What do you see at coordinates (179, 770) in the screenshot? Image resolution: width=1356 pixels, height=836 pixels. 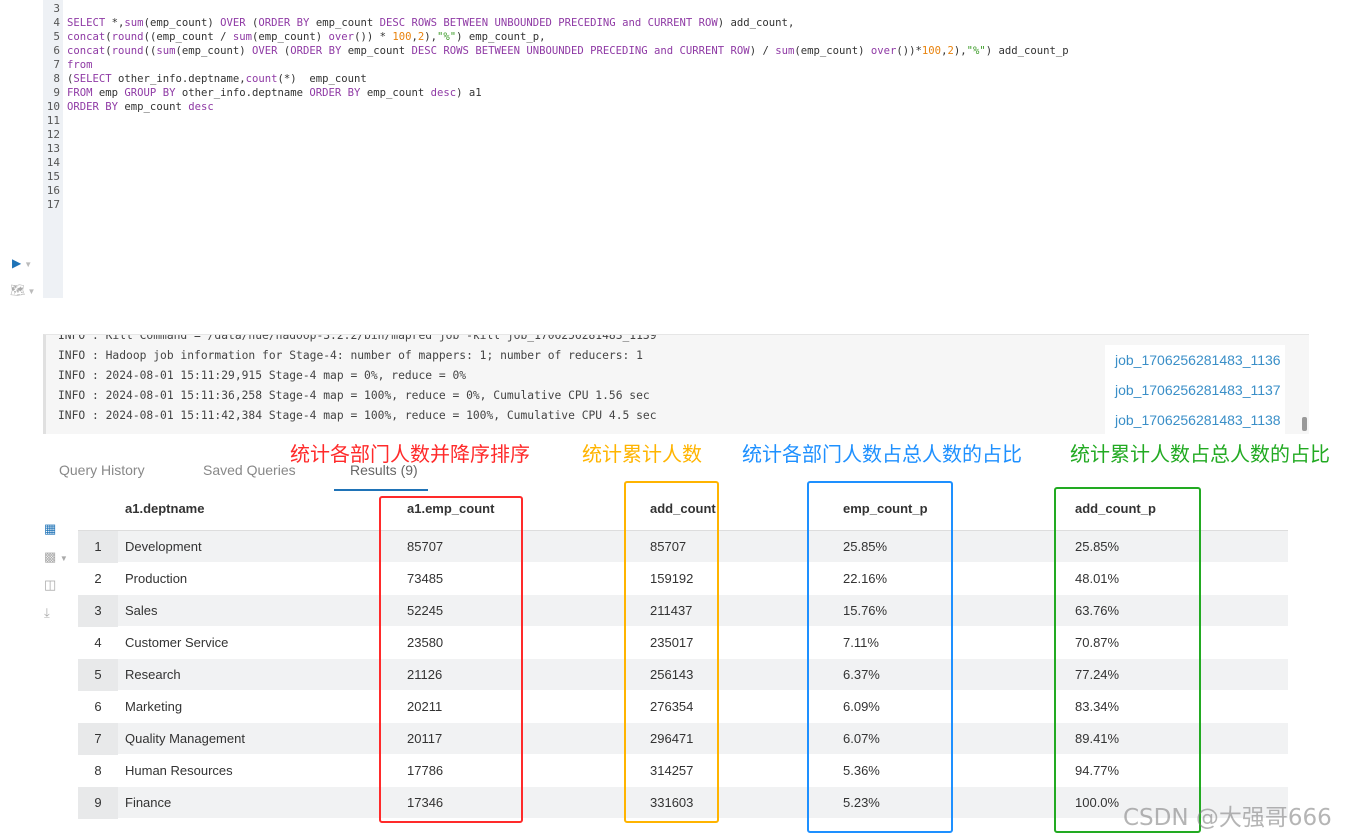 I see `table-cell: Human Resources` at bounding box center [179, 770].